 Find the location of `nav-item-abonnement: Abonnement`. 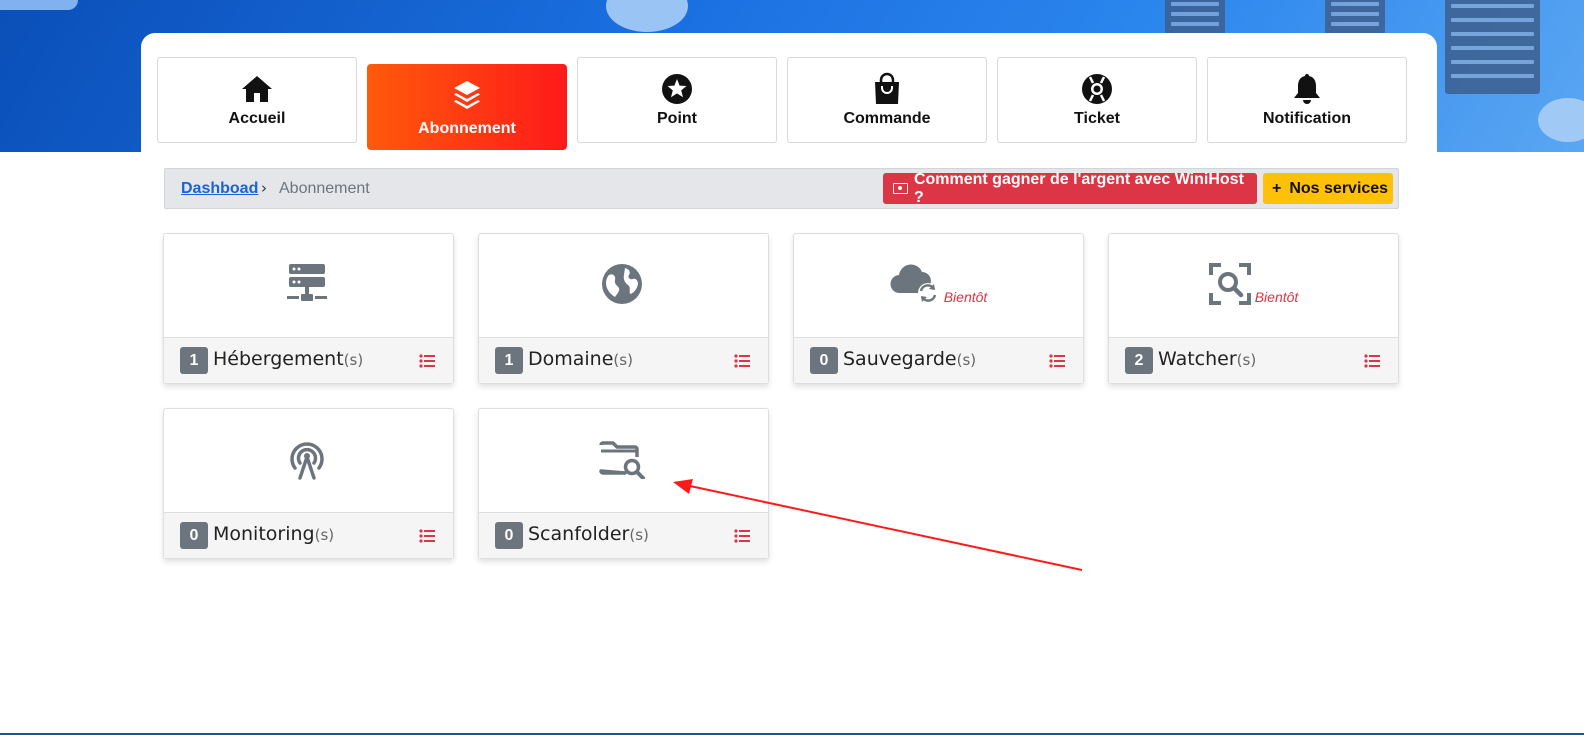

nav-item-abonnement: Abonnement is located at coordinates (467, 107).